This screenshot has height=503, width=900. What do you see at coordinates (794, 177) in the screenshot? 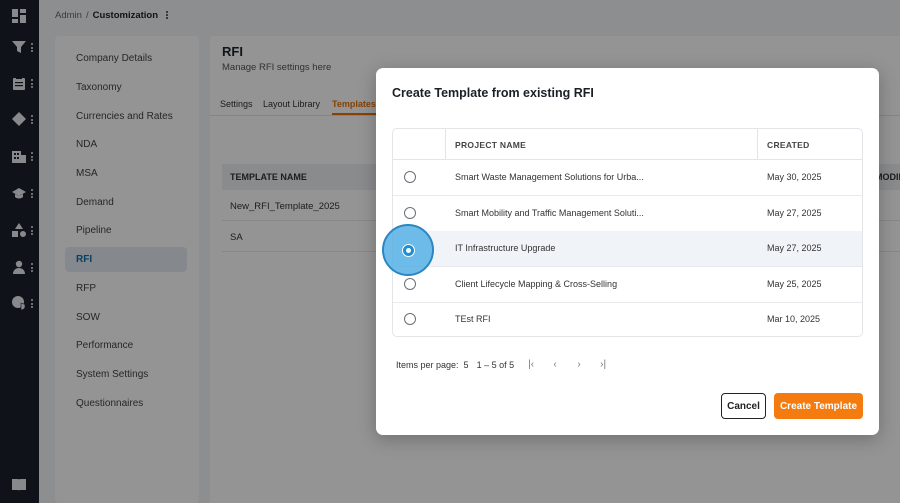
I see `created-cell: May 30, 2025` at bounding box center [794, 177].